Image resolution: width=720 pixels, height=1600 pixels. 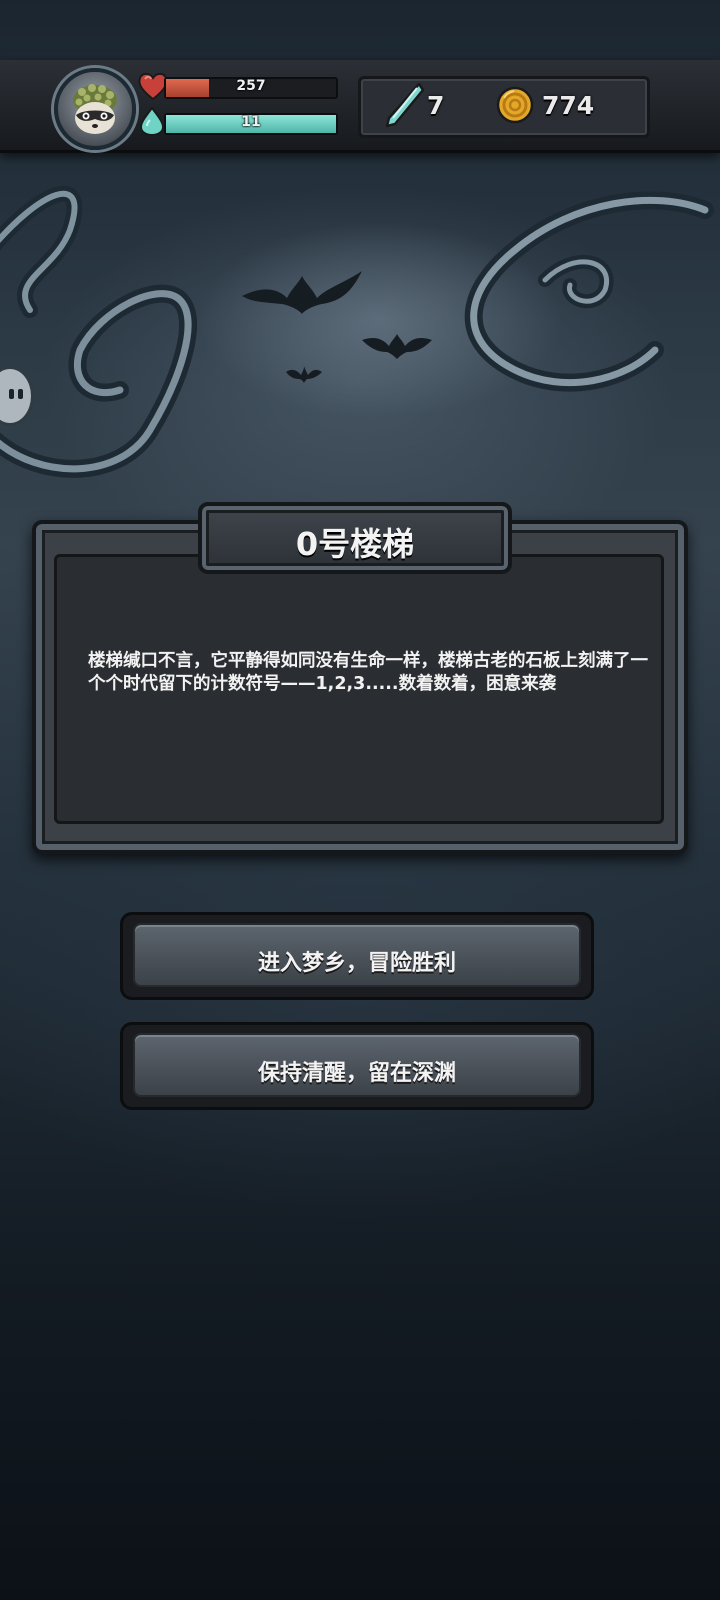 What do you see at coordinates (152, 121) in the screenshot?
I see `mana-drop-icon` at bounding box center [152, 121].